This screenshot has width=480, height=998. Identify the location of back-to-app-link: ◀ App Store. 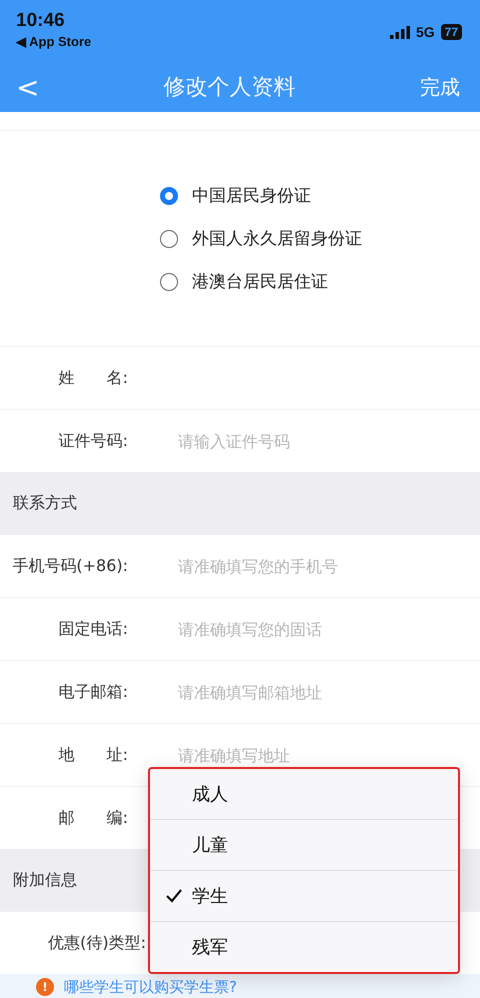
(54, 41).